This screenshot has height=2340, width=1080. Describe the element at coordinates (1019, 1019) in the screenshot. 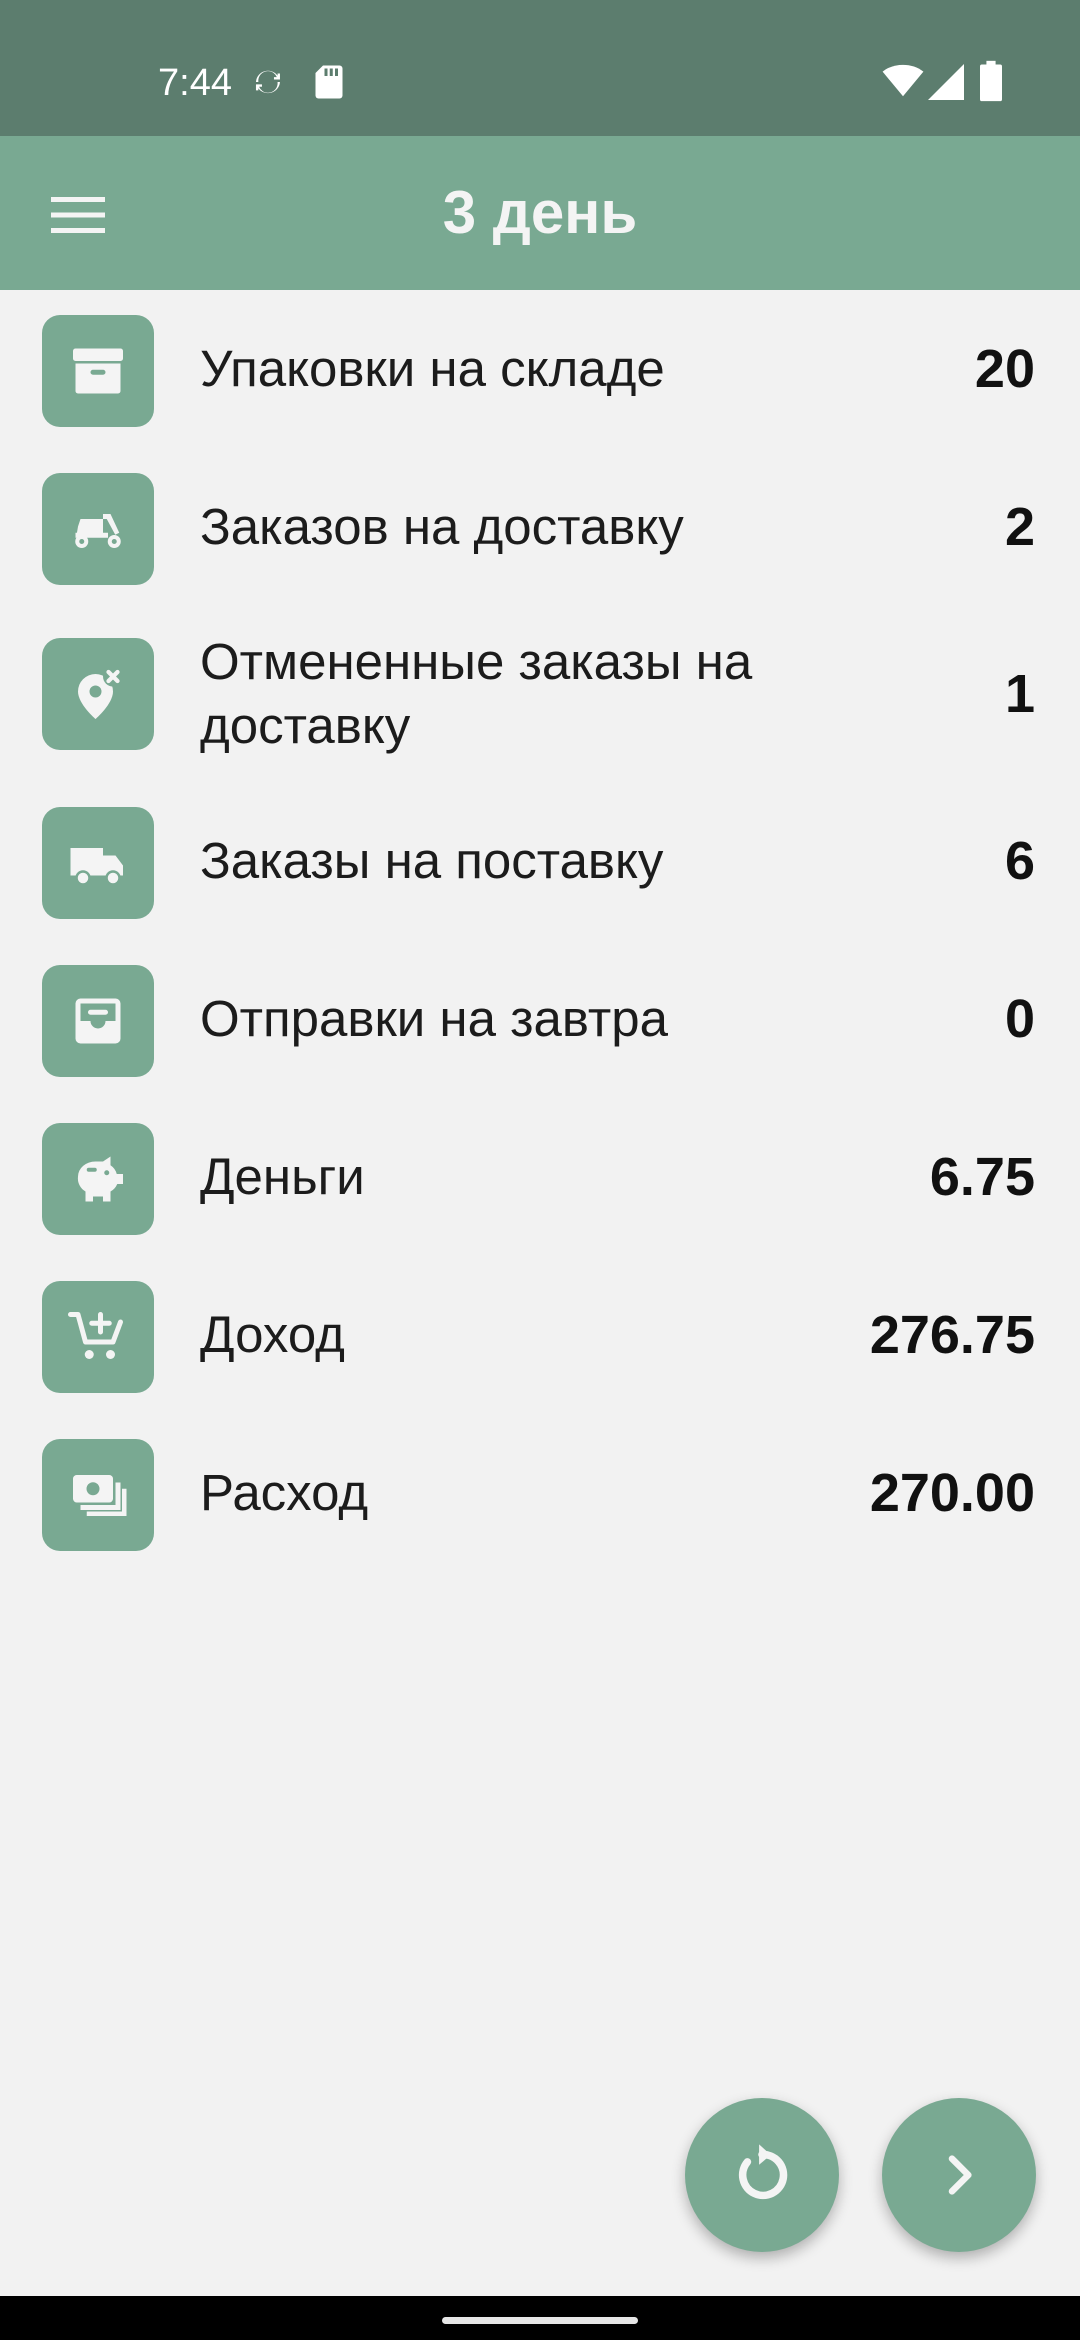

I see `stat-value: 0` at that location.